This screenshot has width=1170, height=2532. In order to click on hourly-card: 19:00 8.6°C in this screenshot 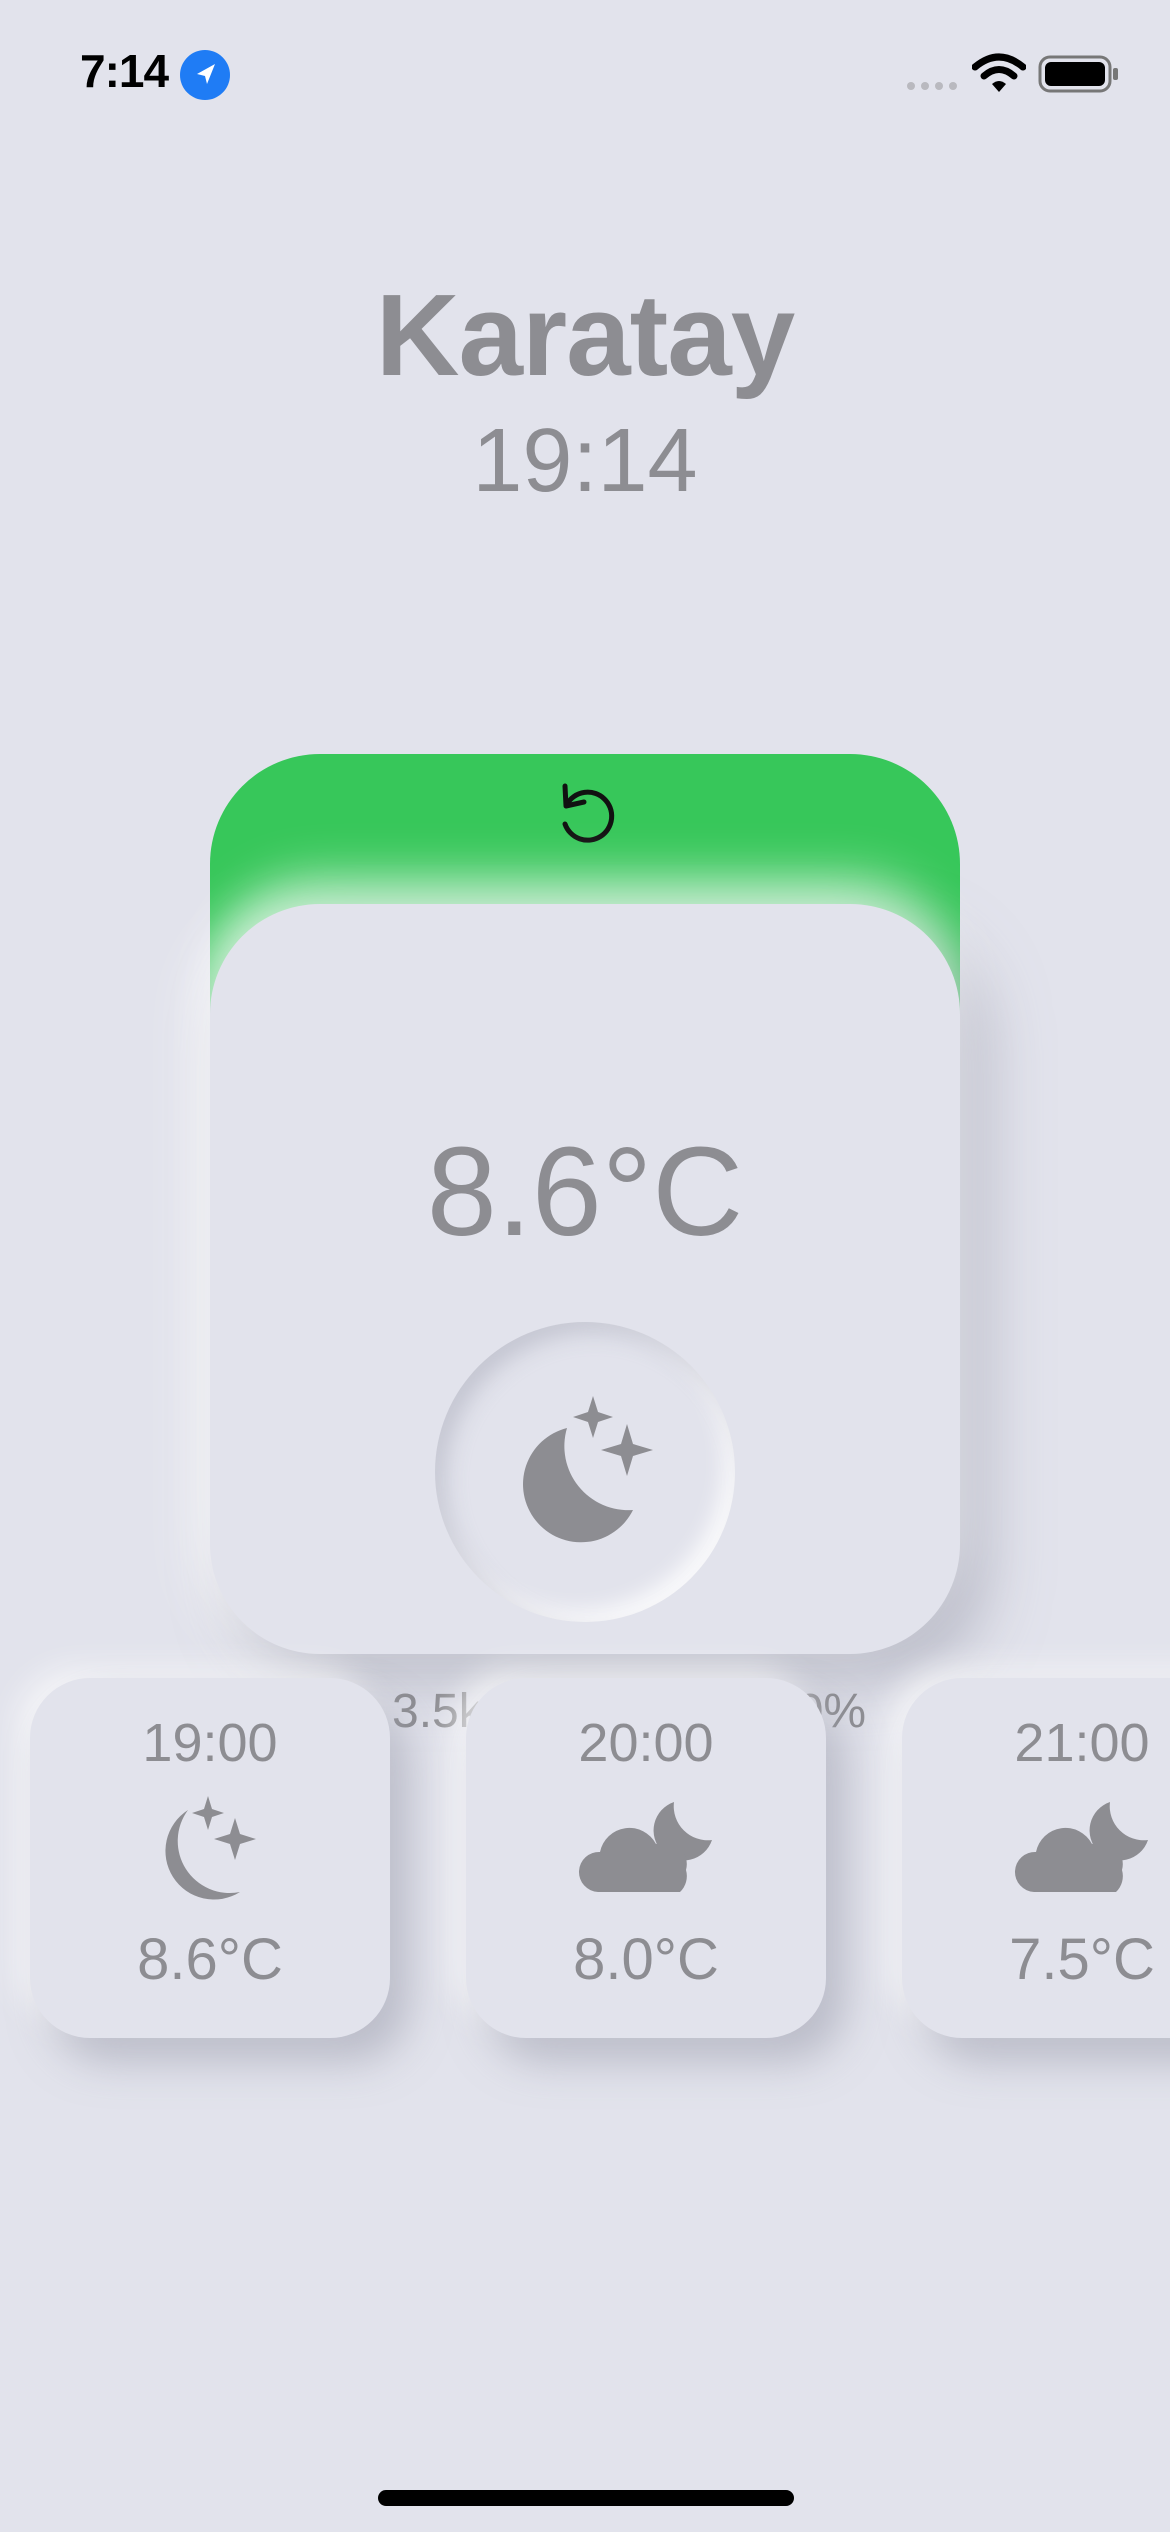, I will do `click(210, 1858)`.